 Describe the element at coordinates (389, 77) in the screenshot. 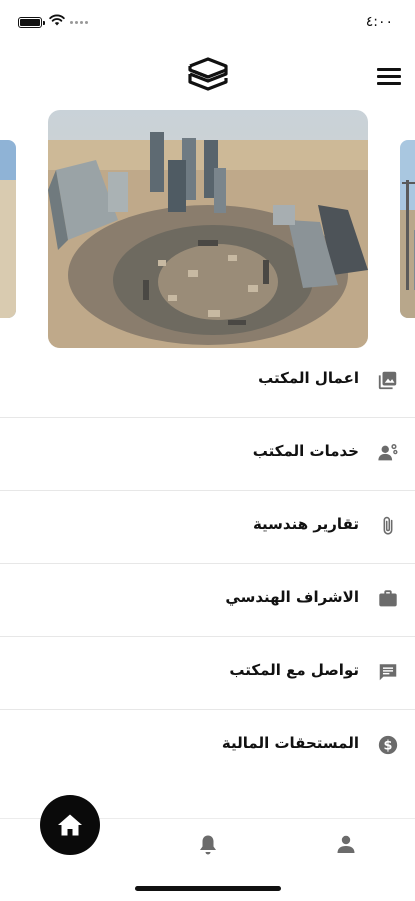

I see `hamburger-menu-icon` at that location.